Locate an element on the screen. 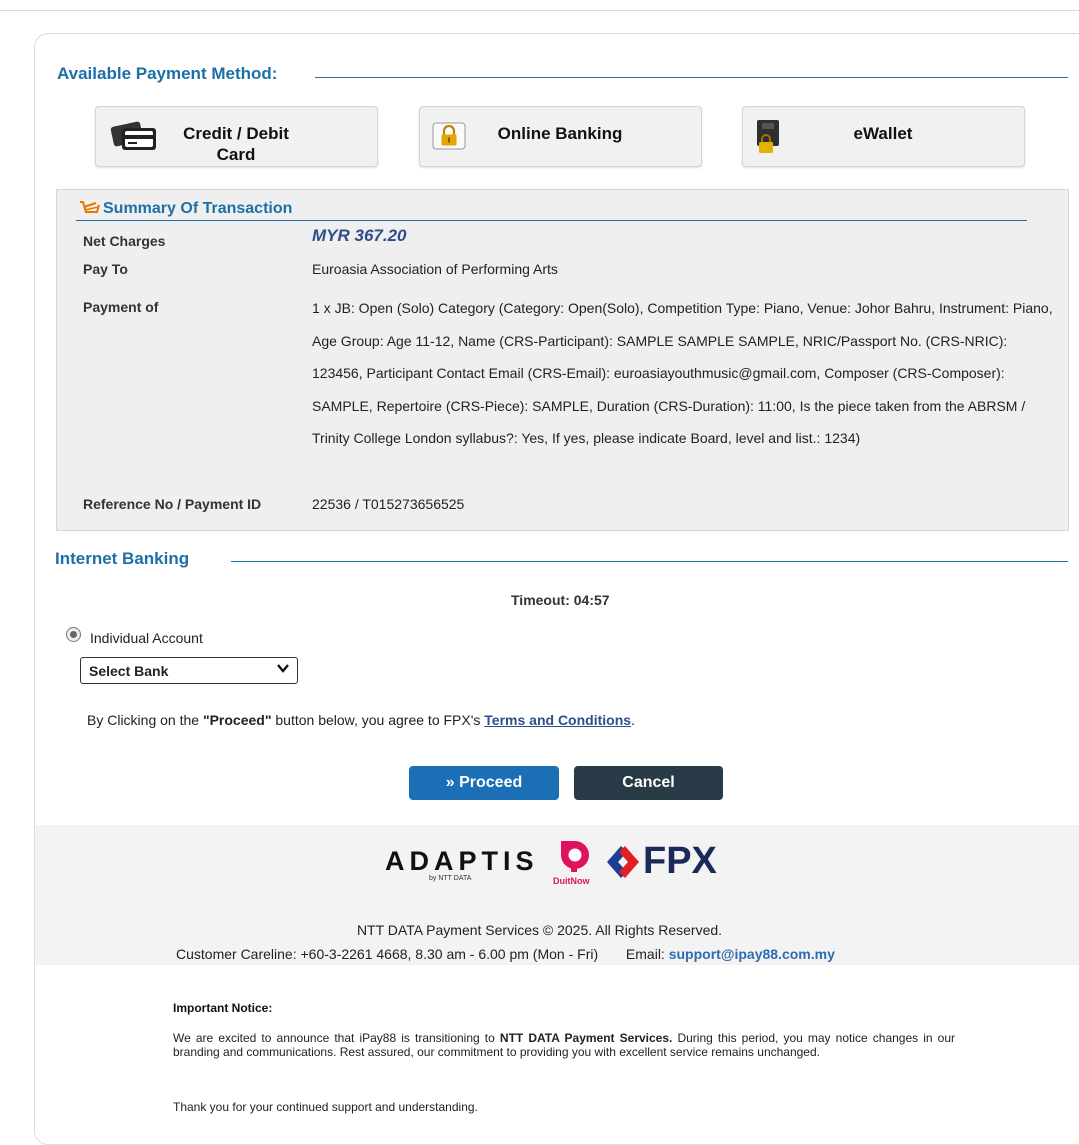  agree-bold: "Proceed" is located at coordinates (237, 720).